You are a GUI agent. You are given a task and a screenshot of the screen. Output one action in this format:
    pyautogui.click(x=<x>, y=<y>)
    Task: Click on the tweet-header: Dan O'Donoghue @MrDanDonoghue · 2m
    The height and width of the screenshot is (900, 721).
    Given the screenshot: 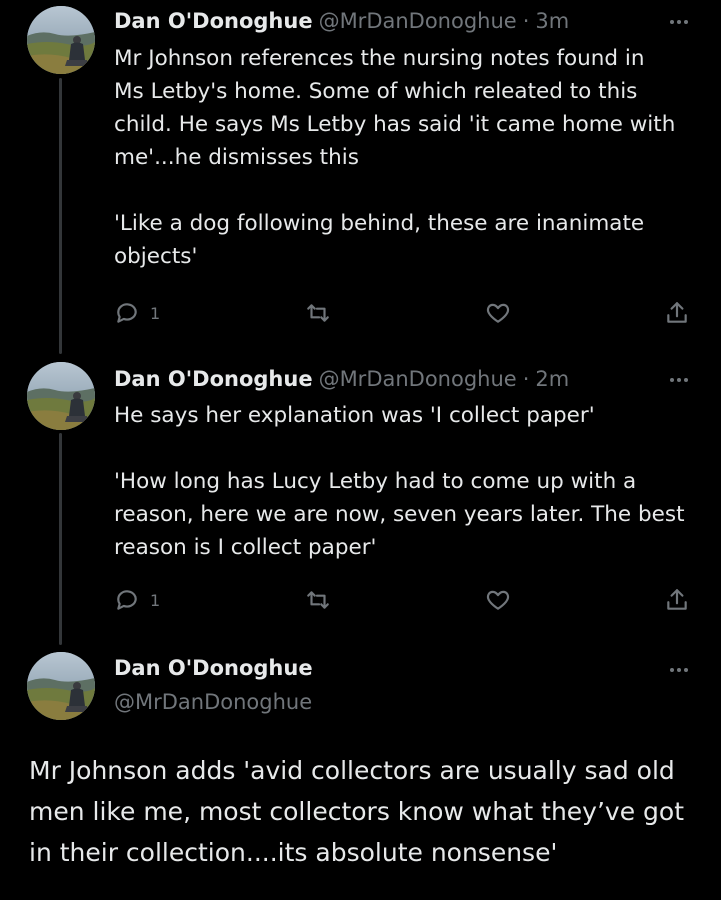 What is the action you would take?
    pyautogui.click(x=341, y=379)
    